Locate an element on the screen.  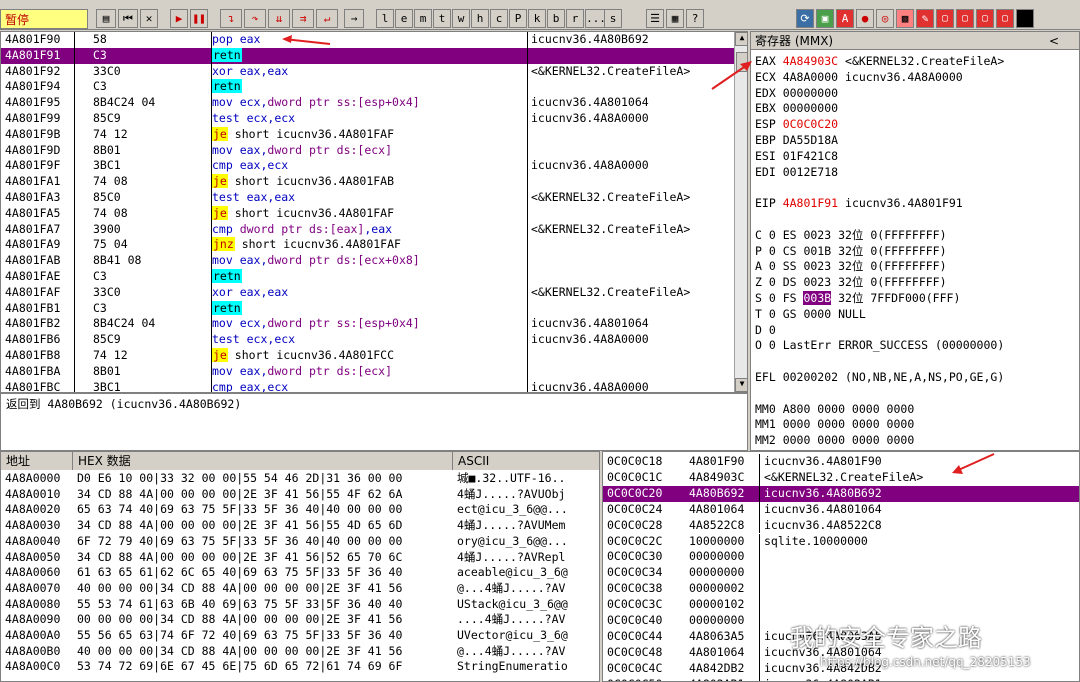
restart-icon: ⏮ is located at coordinates (128, 18).